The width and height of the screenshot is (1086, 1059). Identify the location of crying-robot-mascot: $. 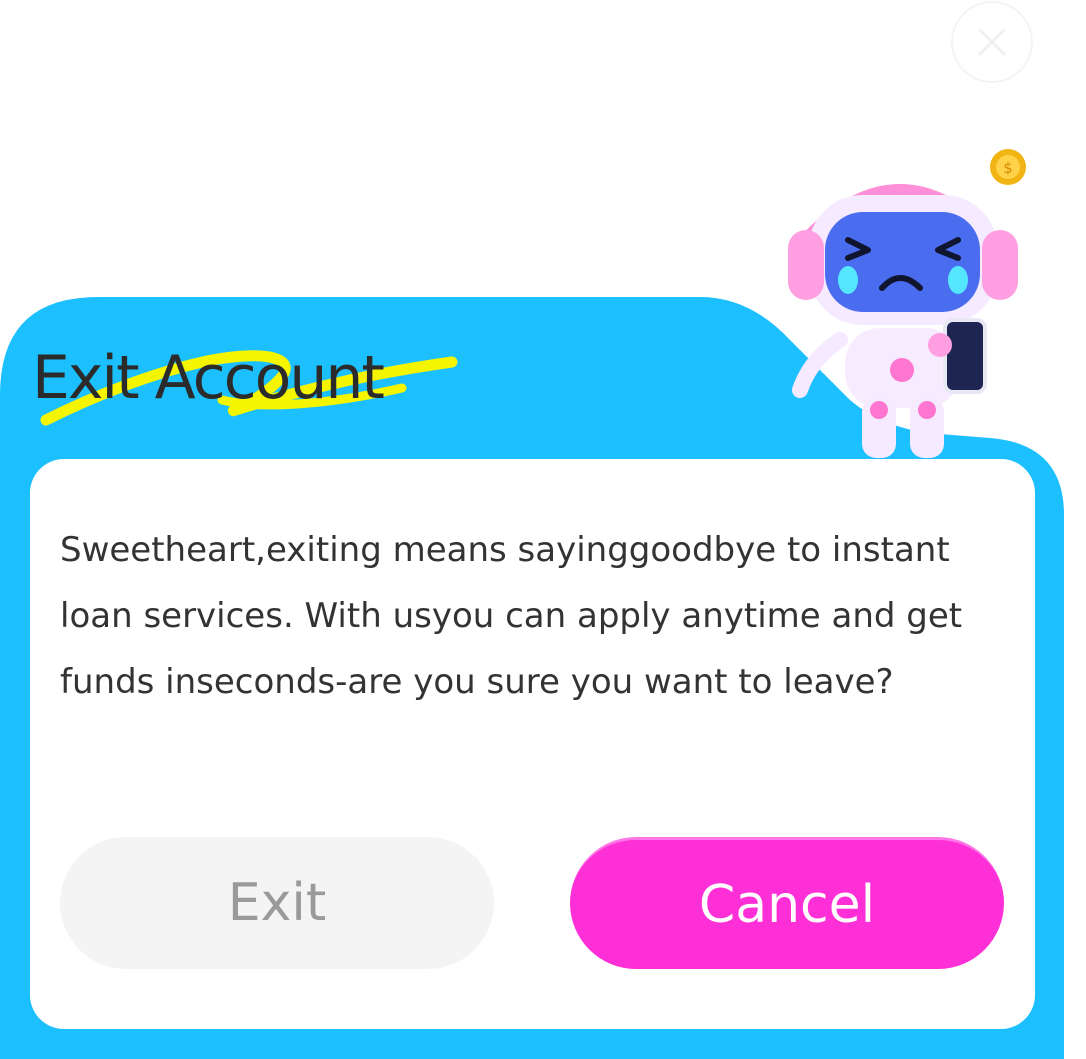
(907, 303).